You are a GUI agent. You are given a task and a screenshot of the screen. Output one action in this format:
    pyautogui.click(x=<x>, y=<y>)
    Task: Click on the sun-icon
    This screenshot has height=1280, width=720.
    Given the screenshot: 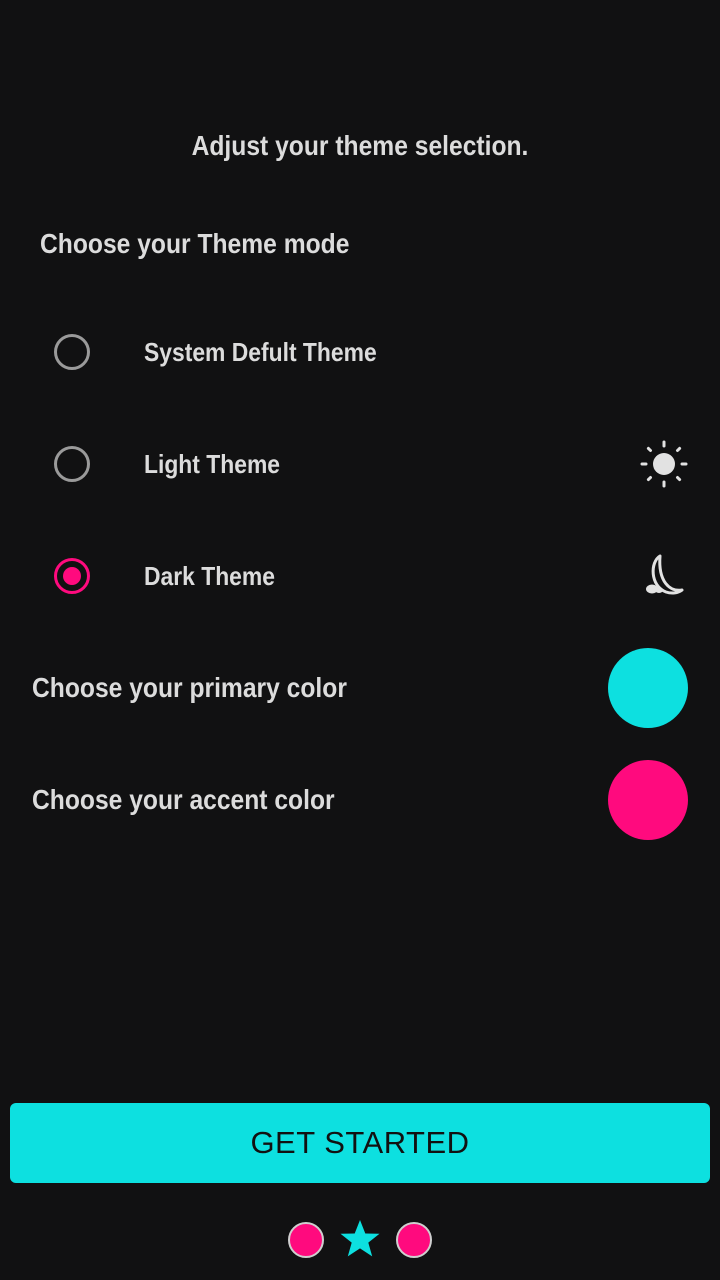 What is the action you would take?
    pyautogui.click(x=664, y=464)
    